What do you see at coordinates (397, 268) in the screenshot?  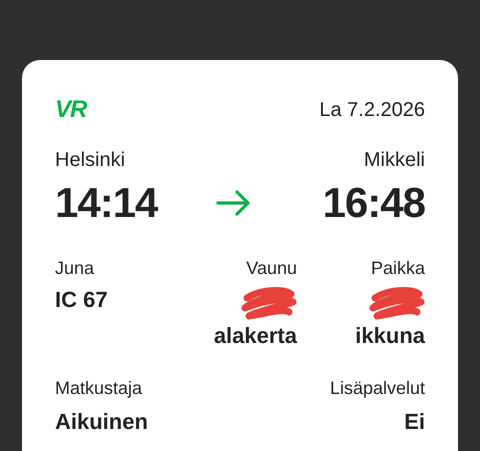 I see `field-label: Paikka` at bounding box center [397, 268].